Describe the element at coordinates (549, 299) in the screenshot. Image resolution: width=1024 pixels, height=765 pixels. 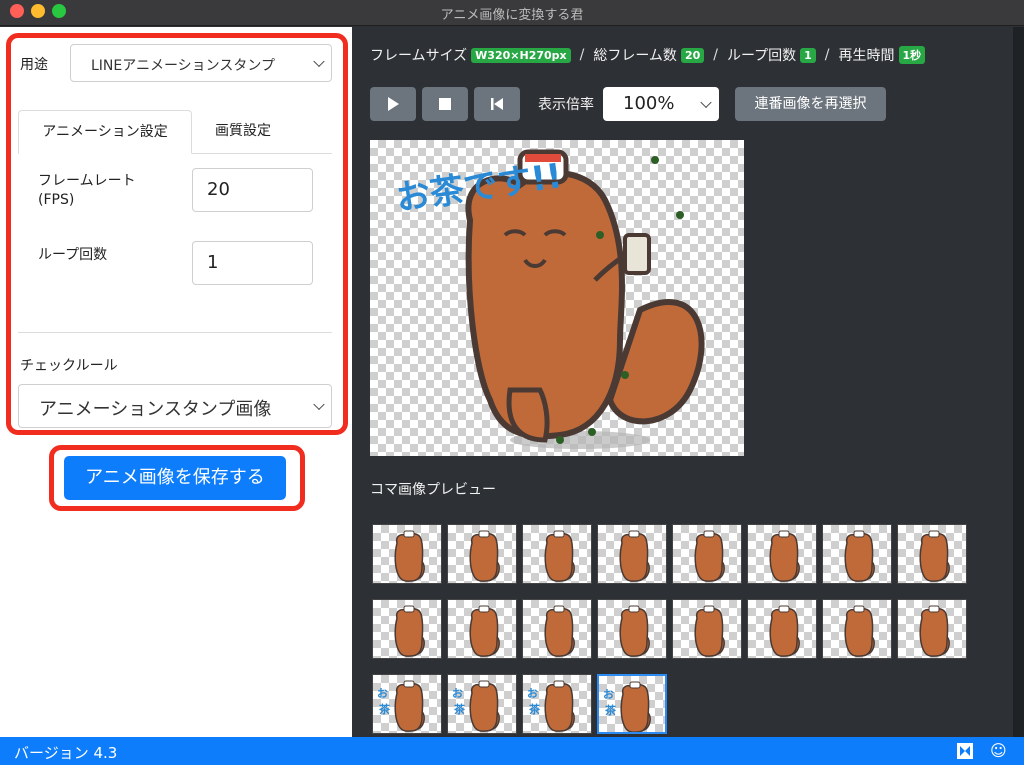
I see `squirrel-character-illustration: お茶です!!` at that location.